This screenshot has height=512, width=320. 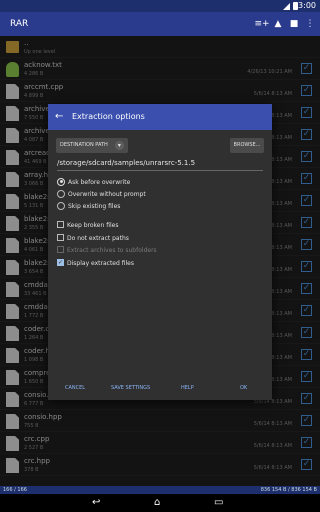 I want to click on file-count: 166 / 166, so click(x=15, y=490).